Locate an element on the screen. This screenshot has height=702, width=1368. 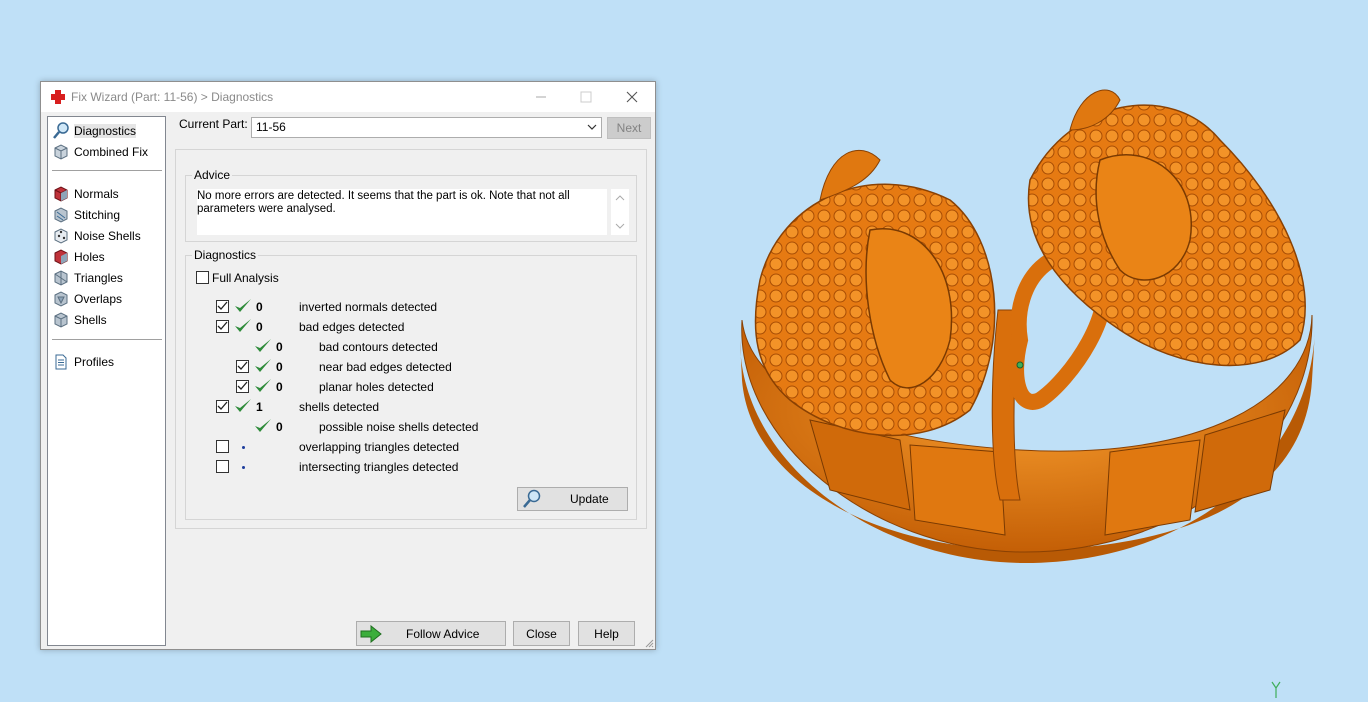
close-button: Close is located at coordinates (541, 633).